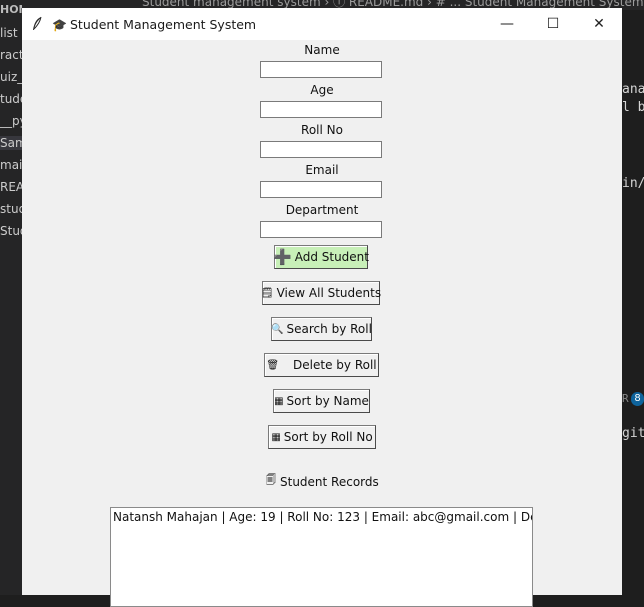  Describe the element at coordinates (11, 77) in the screenshot. I see `background-file-item: uiz_` at that location.